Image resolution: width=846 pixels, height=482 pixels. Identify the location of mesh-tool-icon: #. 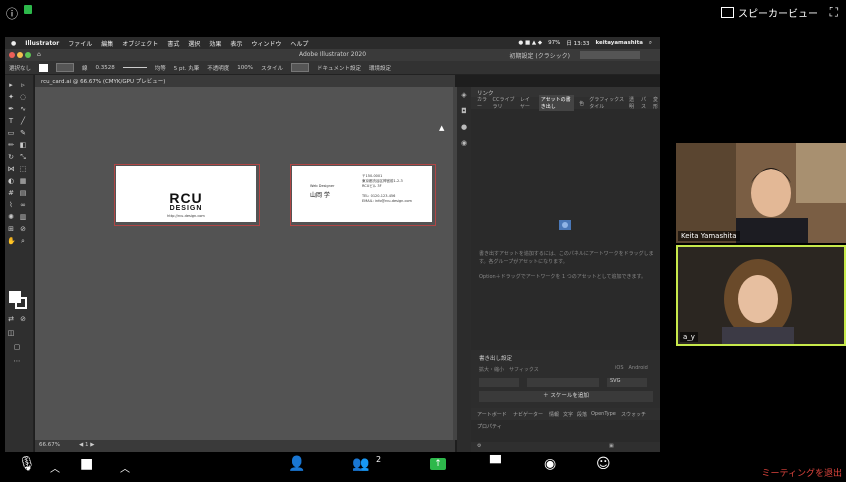
(11, 193).